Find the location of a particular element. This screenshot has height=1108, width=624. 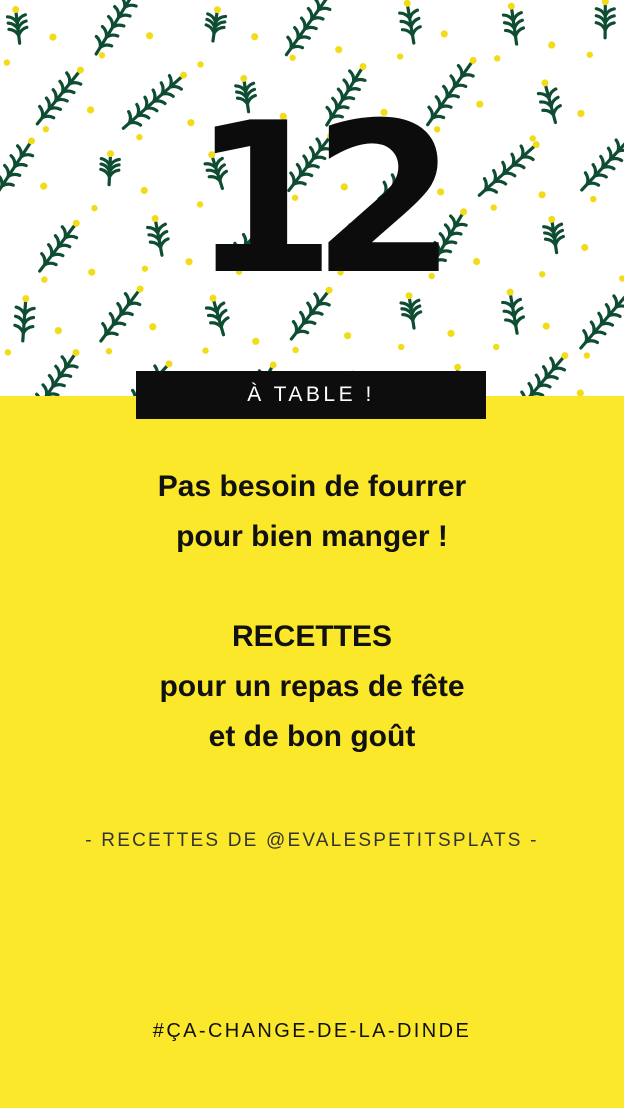

headline-line-4: pour un repas de fête is located at coordinates (312, 686).